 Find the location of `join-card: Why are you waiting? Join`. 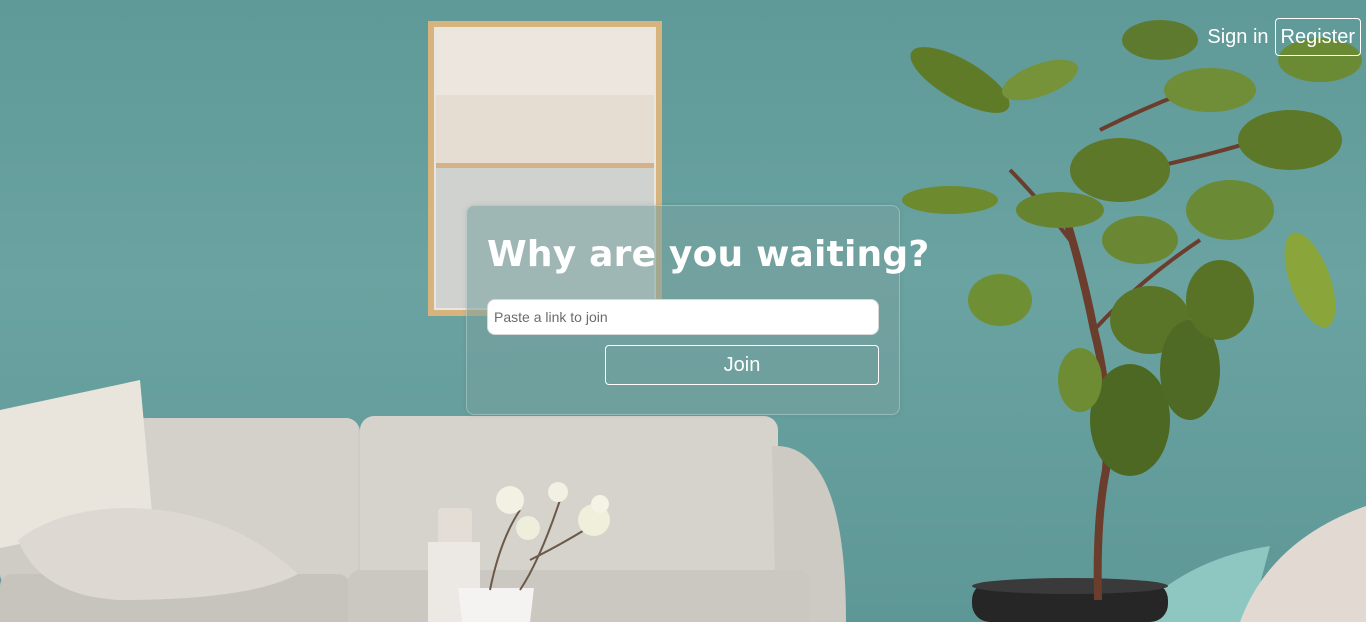

join-card: Why are you waiting? Join is located at coordinates (697, 310).